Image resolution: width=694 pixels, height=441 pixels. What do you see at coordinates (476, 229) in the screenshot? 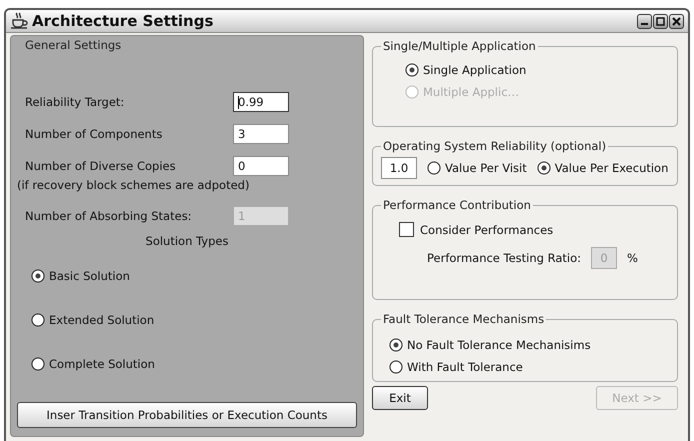
I see `checkbox: Consider Performances` at bounding box center [476, 229].